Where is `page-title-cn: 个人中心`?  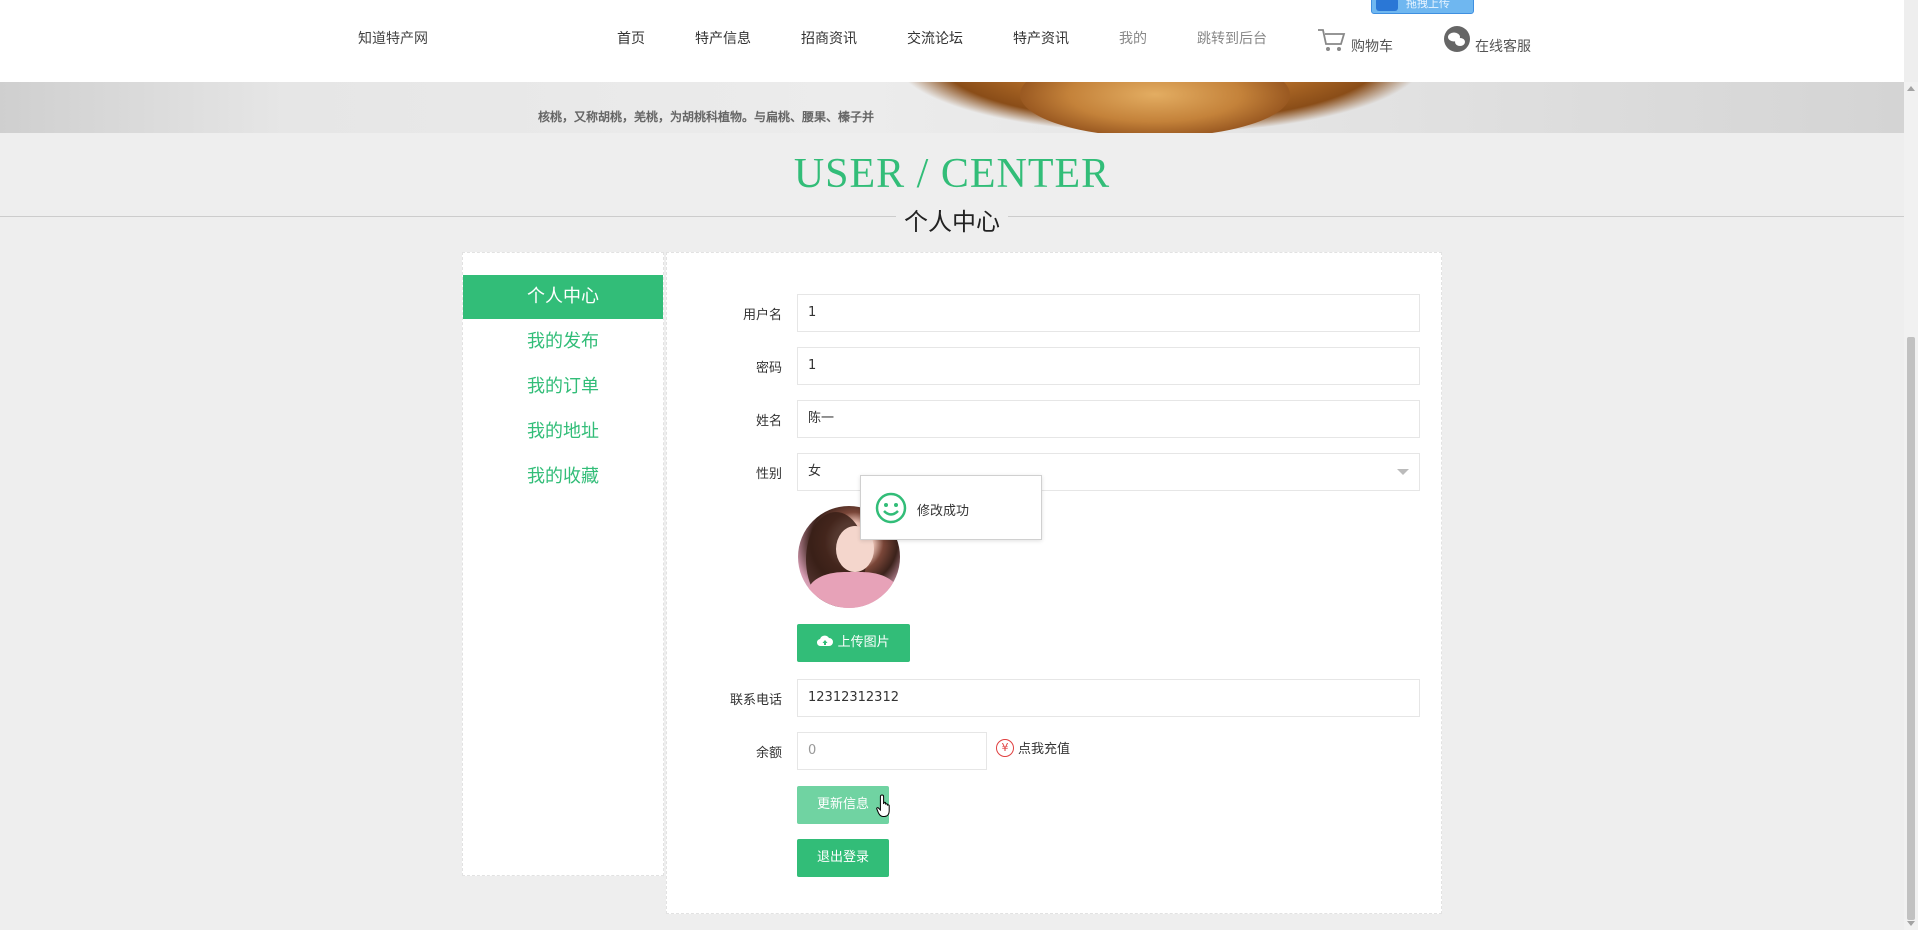 page-title-cn: 个人中心 is located at coordinates (952, 219).